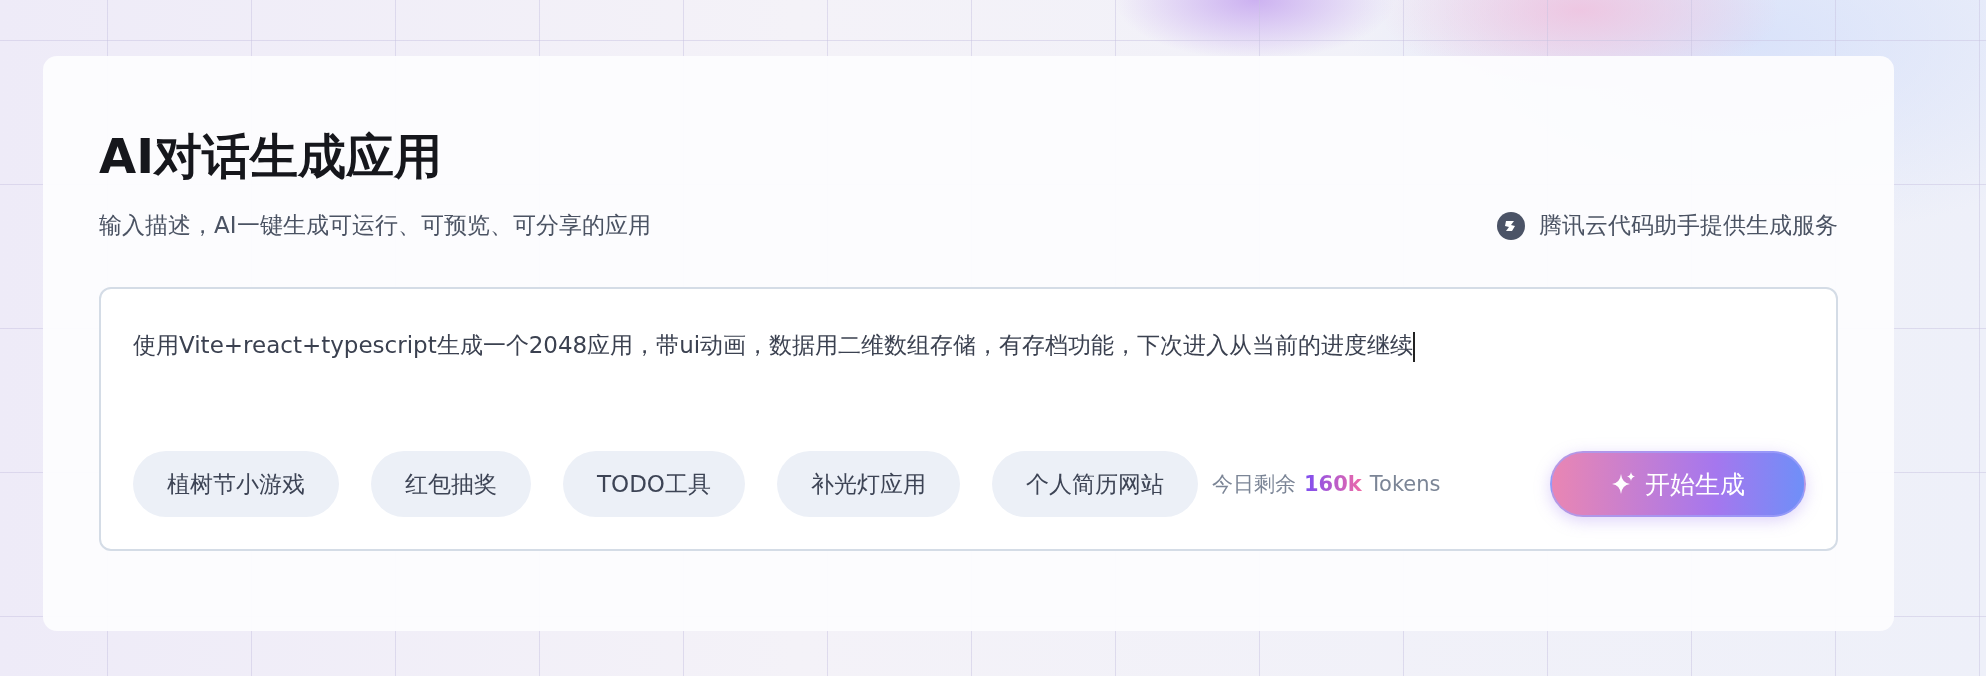 Image resolution: width=1986 pixels, height=676 pixels. I want to click on suggestion-chip: 植树节小游戏, so click(236, 484).